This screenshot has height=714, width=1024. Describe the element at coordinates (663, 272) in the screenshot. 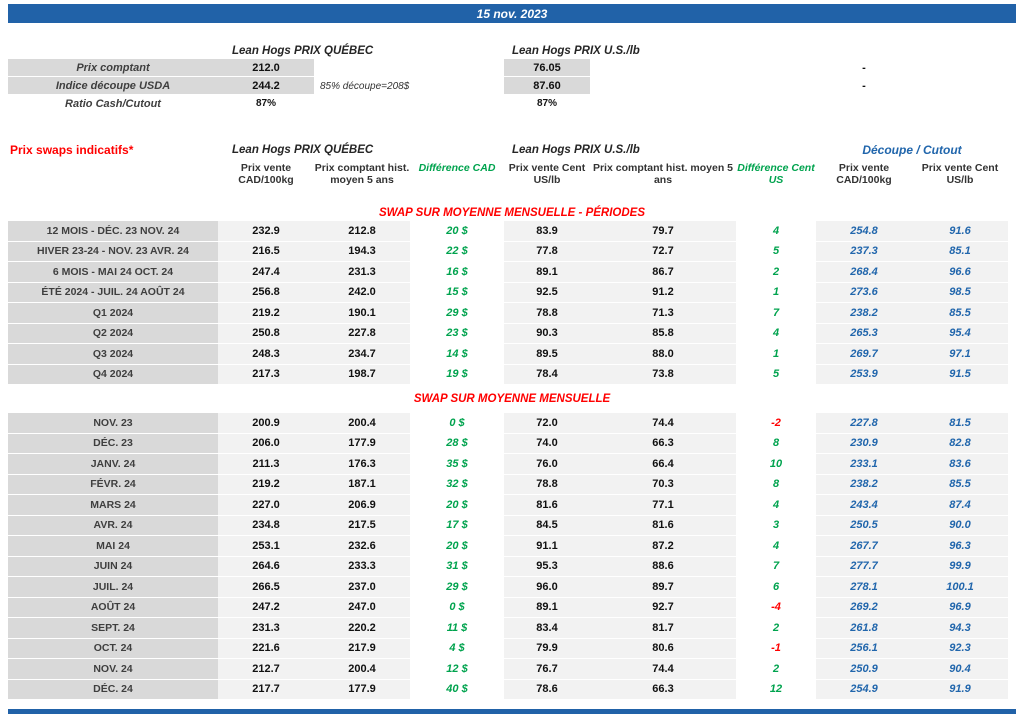

I see `us-hist-price: 86.7` at that location.